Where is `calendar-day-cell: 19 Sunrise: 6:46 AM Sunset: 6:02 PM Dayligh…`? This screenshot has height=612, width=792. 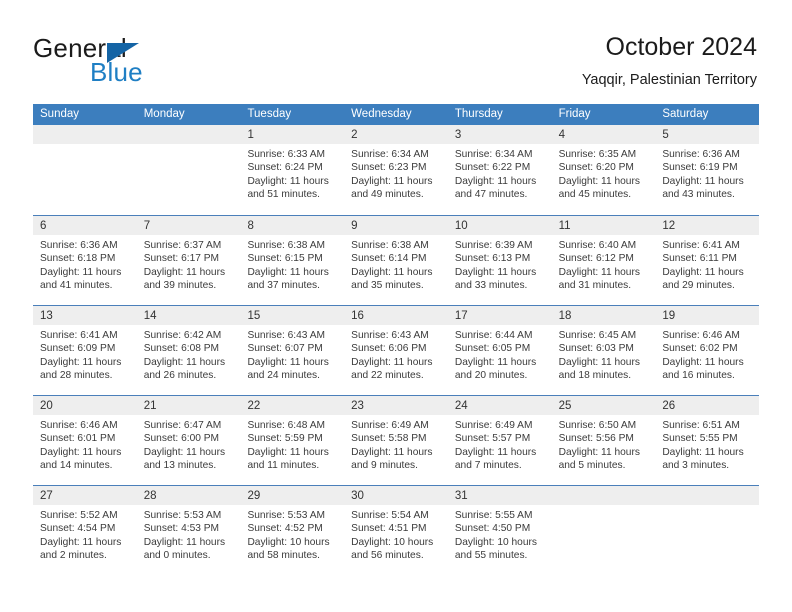
calendar-day-cell: 19 Sunrise: 6:46 AM Sunset: 6:02 PM Dayligh… is located at coordinates (707, 350).